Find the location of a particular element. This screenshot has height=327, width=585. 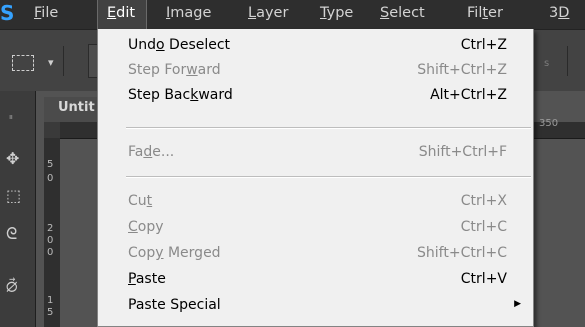

menu-mnemonic: E is located at coordinates (112, 13).